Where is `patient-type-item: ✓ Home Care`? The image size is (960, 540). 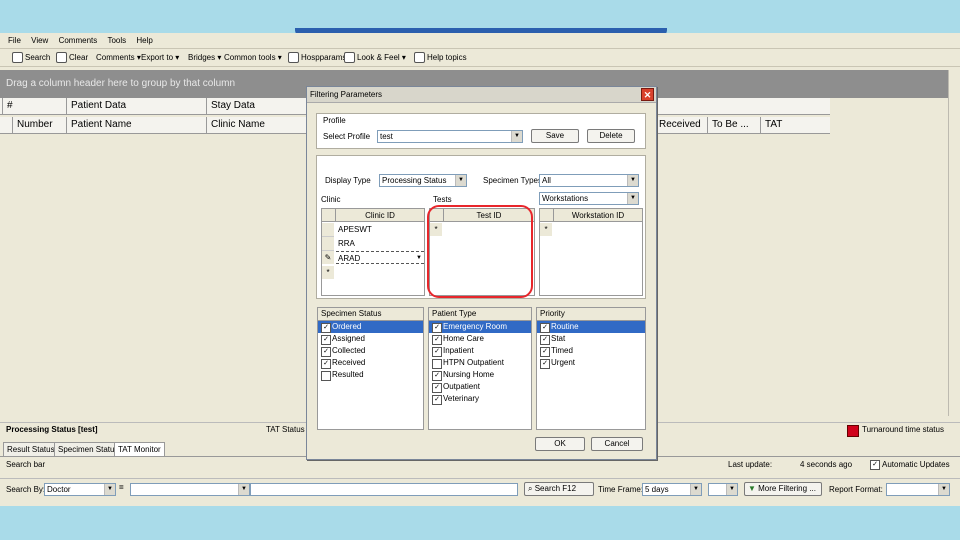 patient-type-item: ✓ Home Care is located at coordinates (480, 339).